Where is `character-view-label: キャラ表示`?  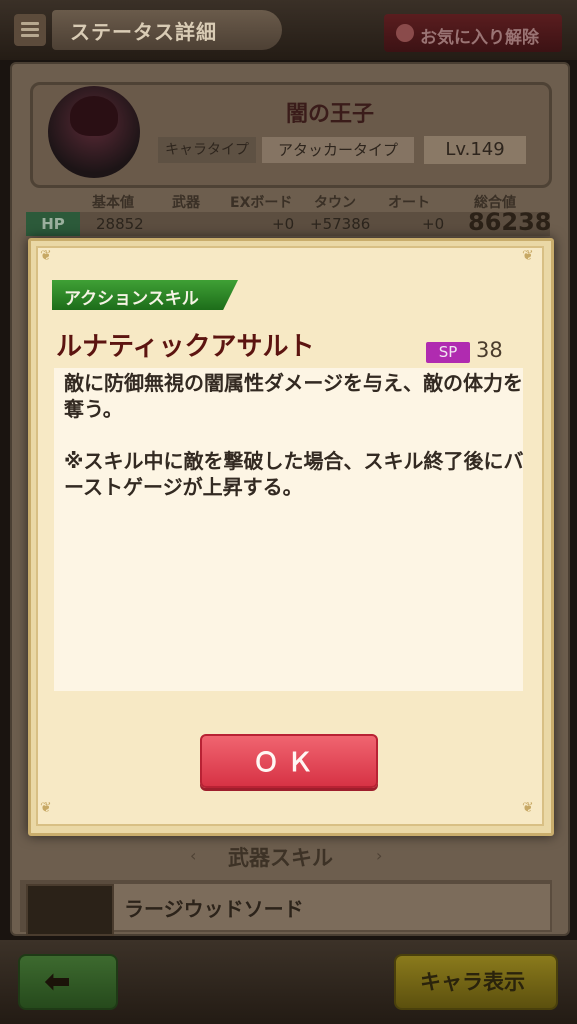
character-view-label: キャラ表示 is located at coordinates (472, 982).